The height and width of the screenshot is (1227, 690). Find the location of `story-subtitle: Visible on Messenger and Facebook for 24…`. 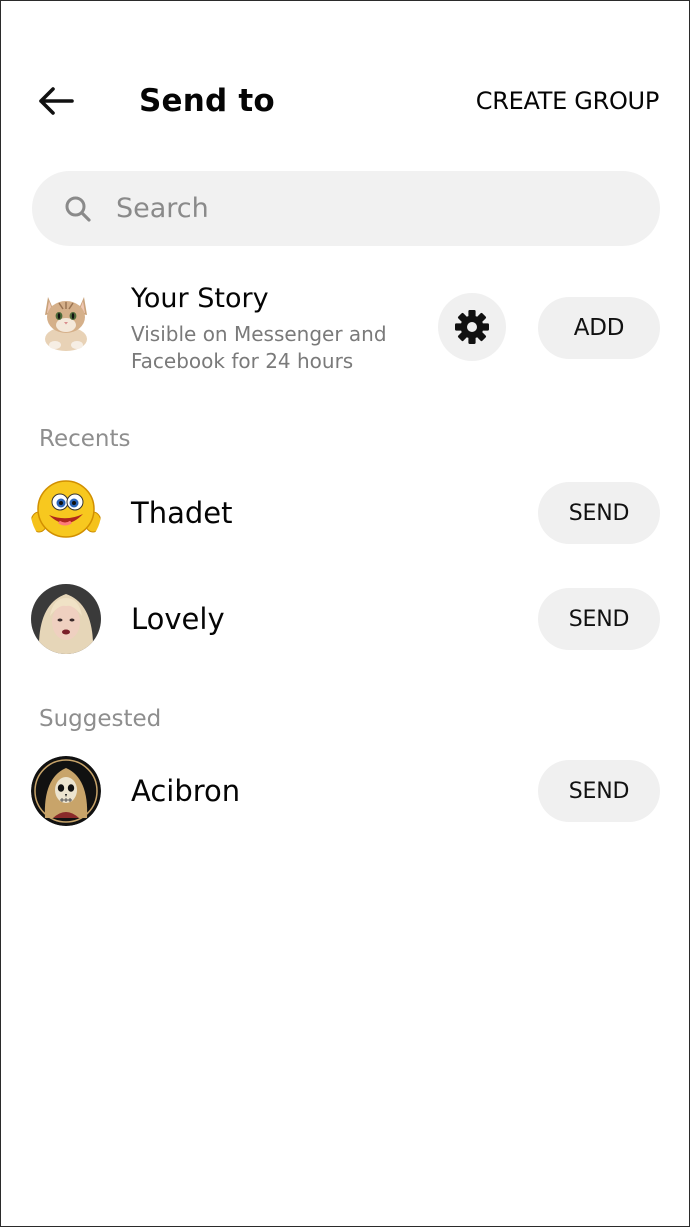

story-subtitle: Visible on Messenger and Facebook for 24… is located at coordinates (259, 347).